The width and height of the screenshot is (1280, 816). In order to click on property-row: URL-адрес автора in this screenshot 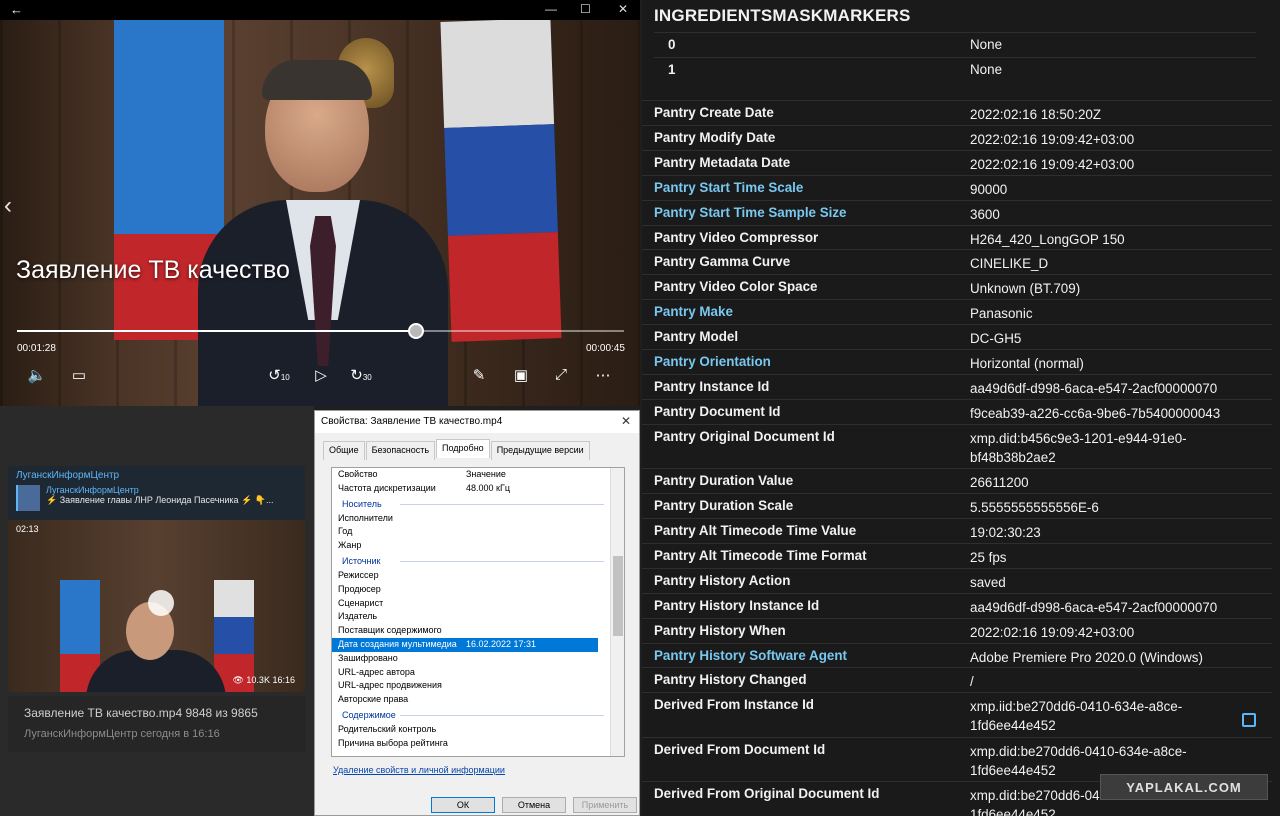, I will do `click(478, 673)`.